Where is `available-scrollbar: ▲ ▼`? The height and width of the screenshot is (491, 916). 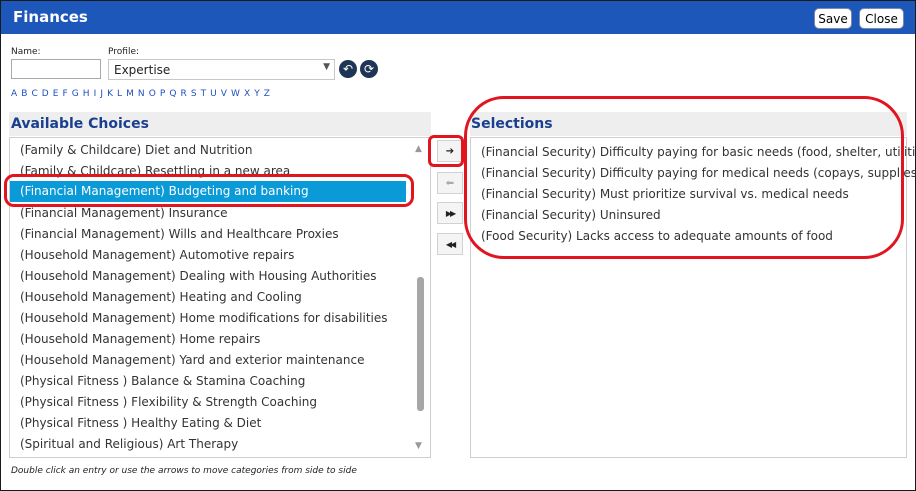
available-scrollbar: ▲ ▼ is located at coordinates (420, 297).